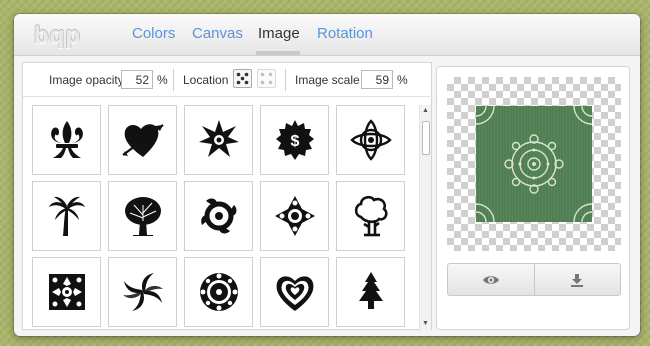 The image size is (650, 346). I want to click on image-option-fleur-de-lis, so click(66, 140).